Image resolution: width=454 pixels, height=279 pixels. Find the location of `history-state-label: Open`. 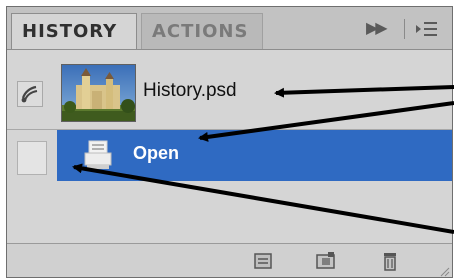

history-state-label: Open is located at coordinates (156, 153).